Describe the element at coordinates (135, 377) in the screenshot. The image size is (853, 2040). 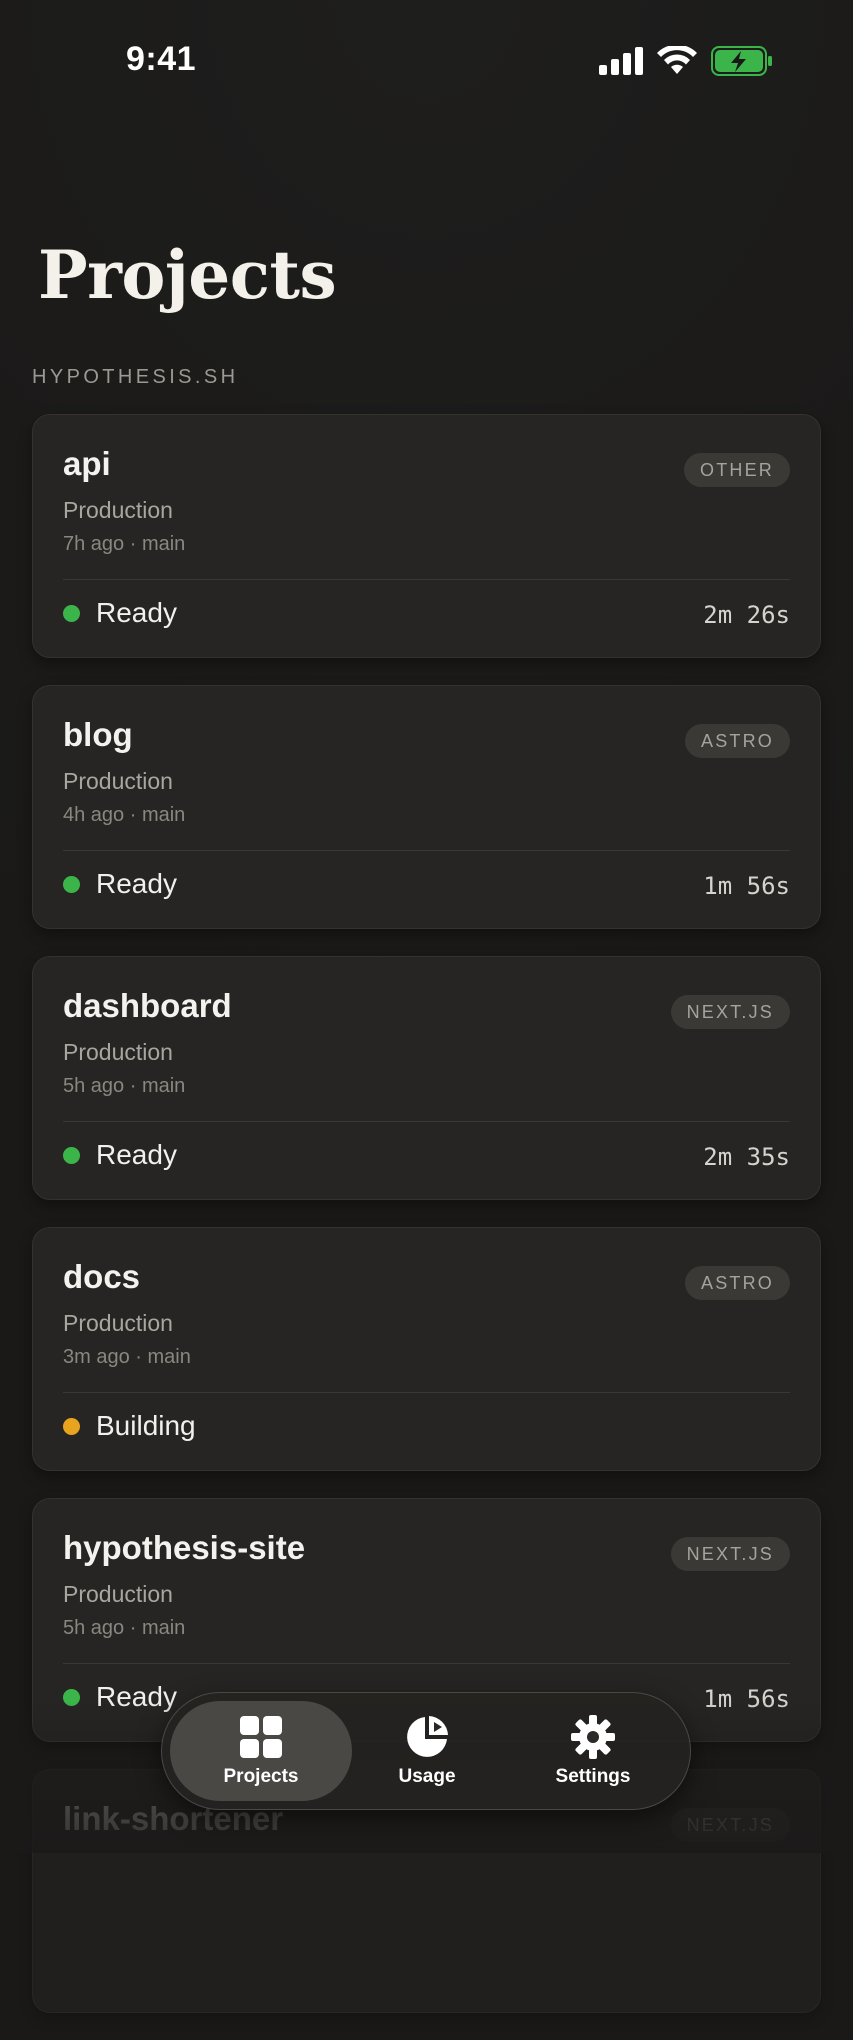
I see `section-header: HYPOTHESIS.SH` at that location.